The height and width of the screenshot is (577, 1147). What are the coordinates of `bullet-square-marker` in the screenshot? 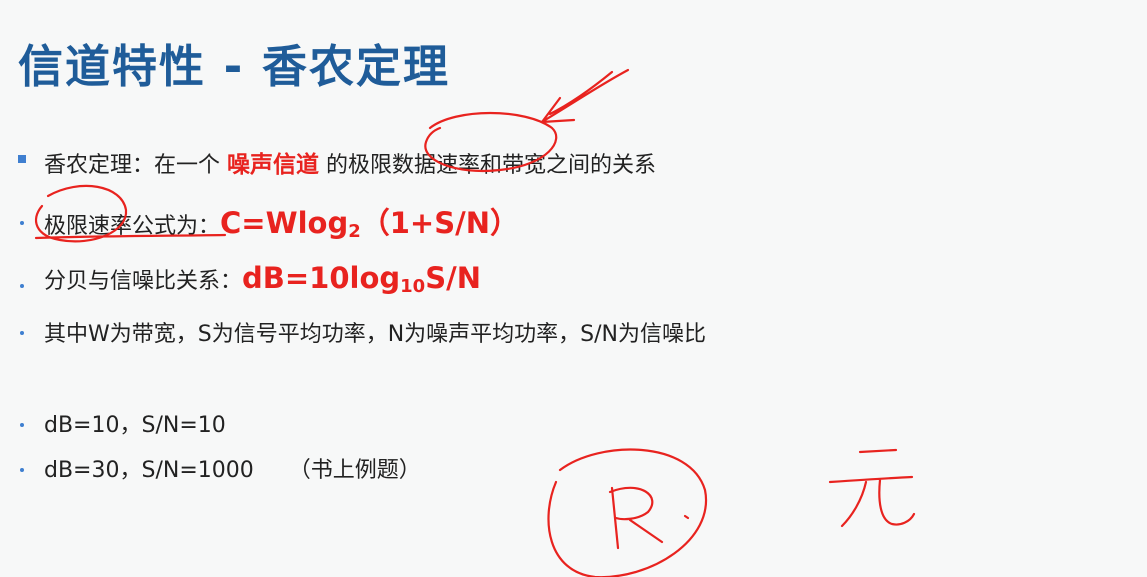 It's located at (22, 159).